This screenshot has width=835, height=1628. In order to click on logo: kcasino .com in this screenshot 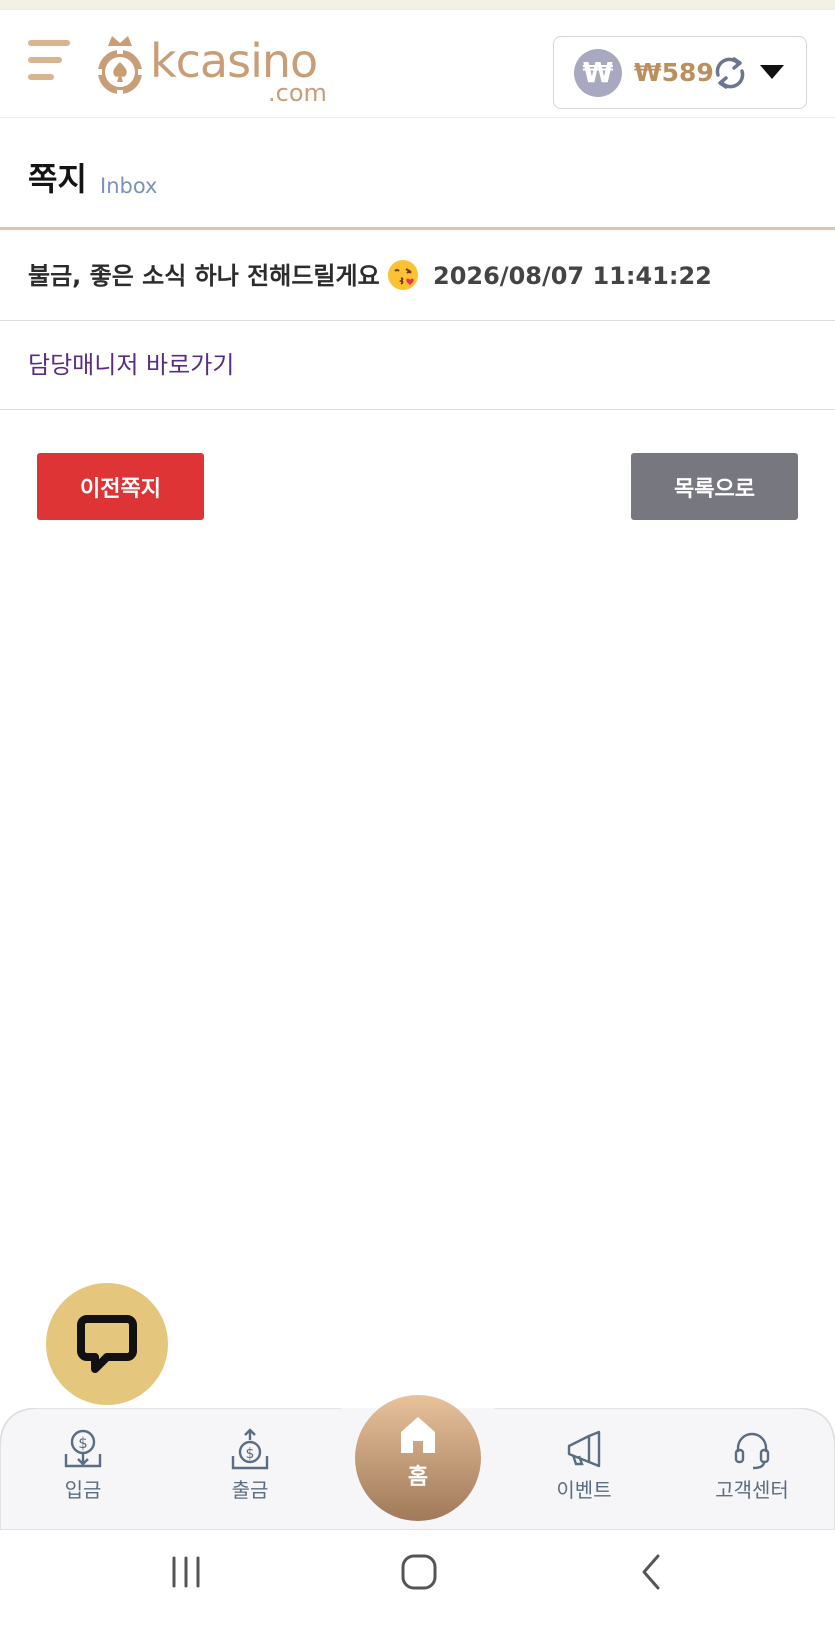, I will do `click(212, 68)`.